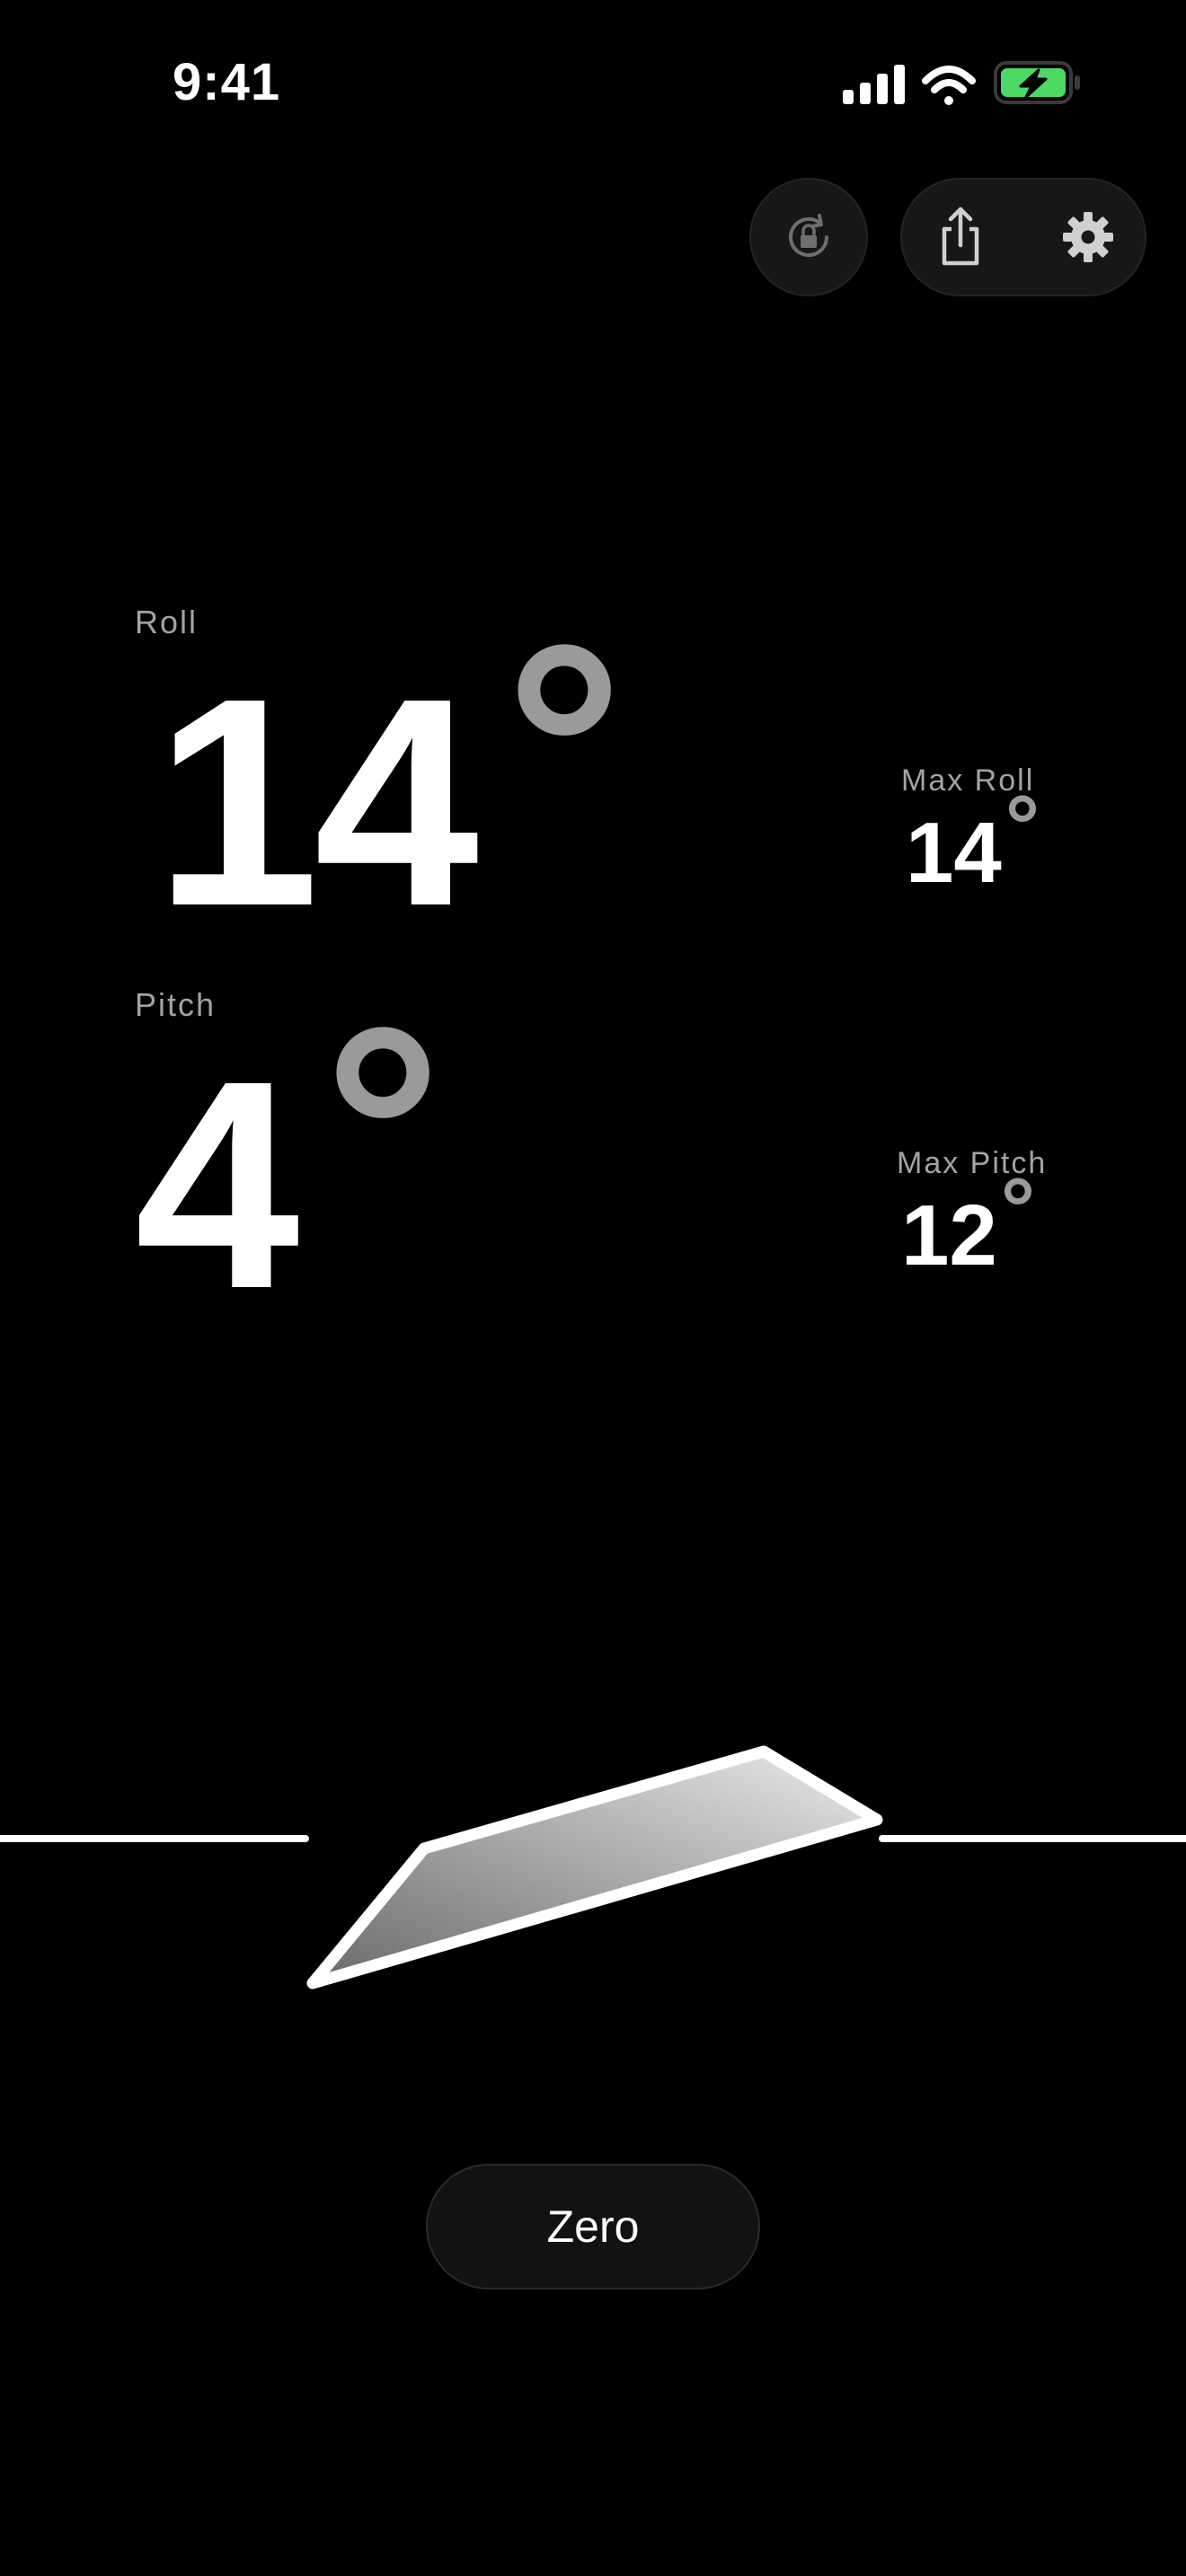  What do you see at coordinates (1022, 826) in the screenshot?
I see `max-roll-degree-symbol: °` at bounding box center [1022, 826].